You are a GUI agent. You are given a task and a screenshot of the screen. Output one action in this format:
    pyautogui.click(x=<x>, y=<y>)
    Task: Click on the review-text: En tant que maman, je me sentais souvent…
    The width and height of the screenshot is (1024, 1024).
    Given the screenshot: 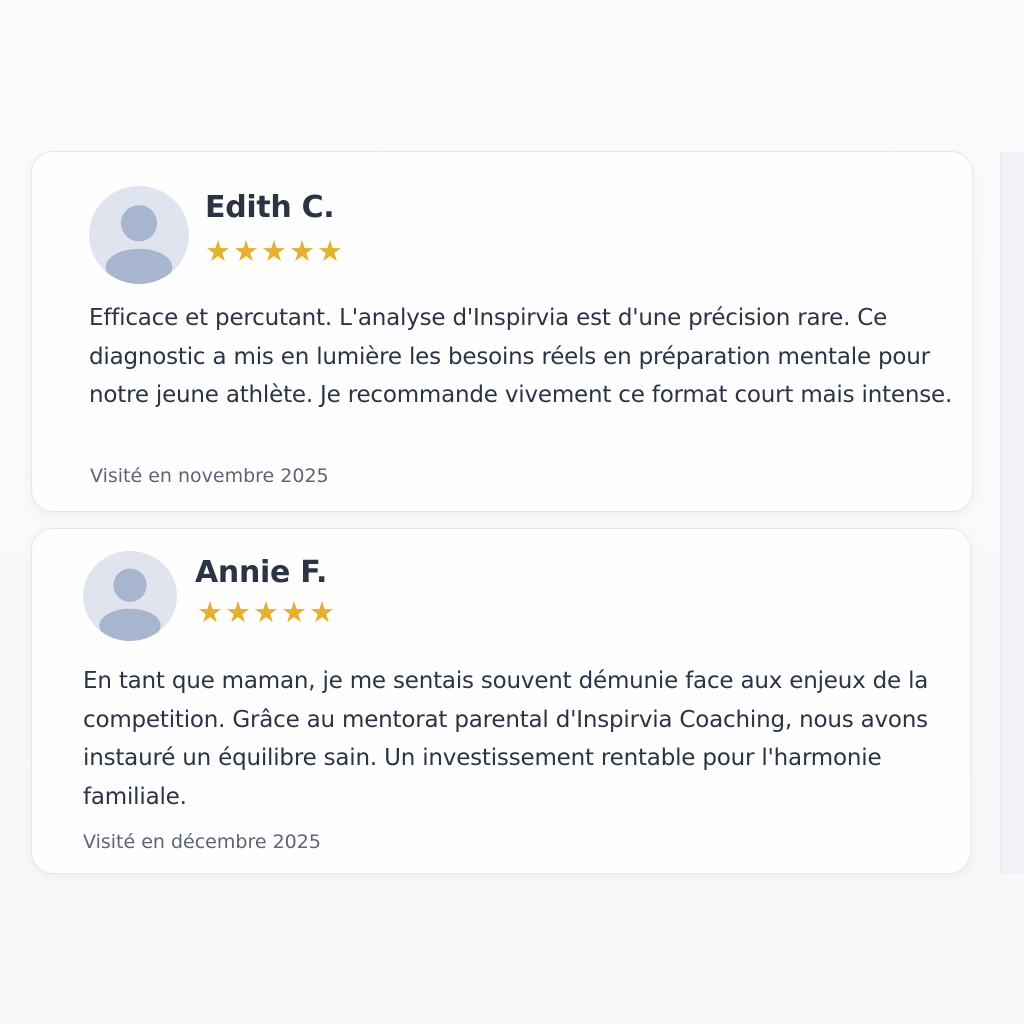 What is the action you would take?
    pyautogui.click(x=506, y=739)
    